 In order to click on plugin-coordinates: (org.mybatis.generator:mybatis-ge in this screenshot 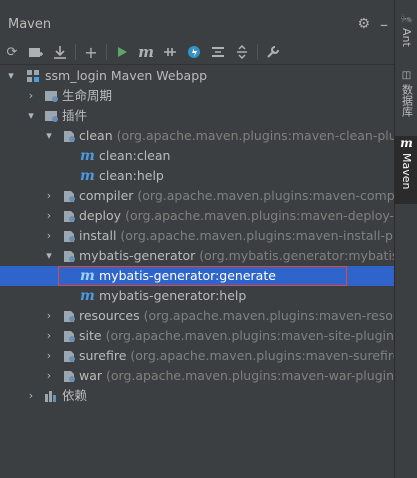, I will do `click(296, 255)`.